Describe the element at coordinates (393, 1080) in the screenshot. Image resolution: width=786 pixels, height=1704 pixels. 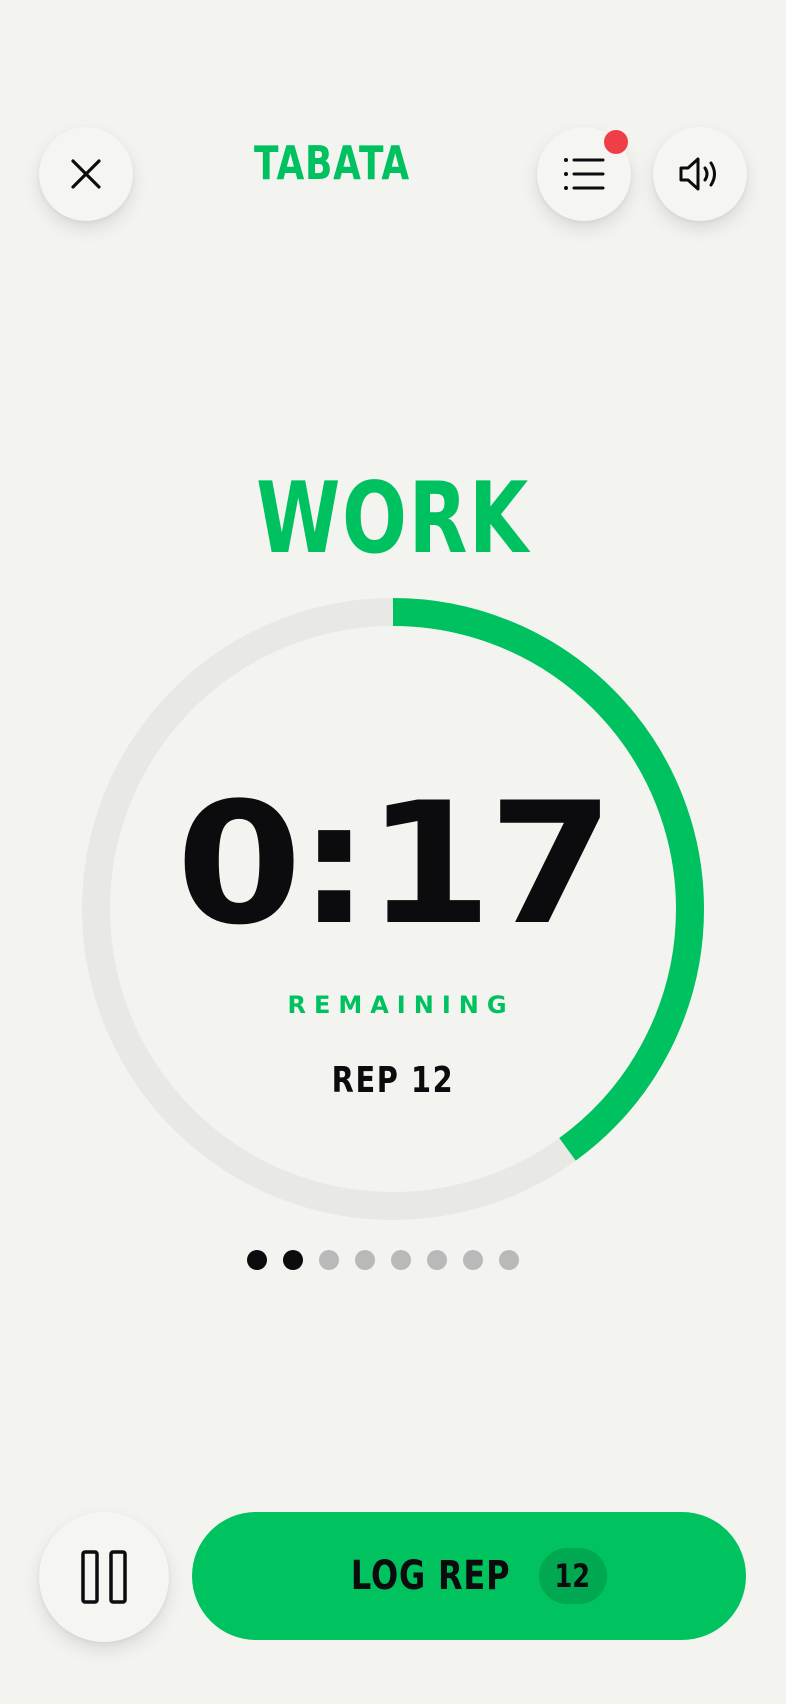
I see `rep-label: REP 12` at that location.